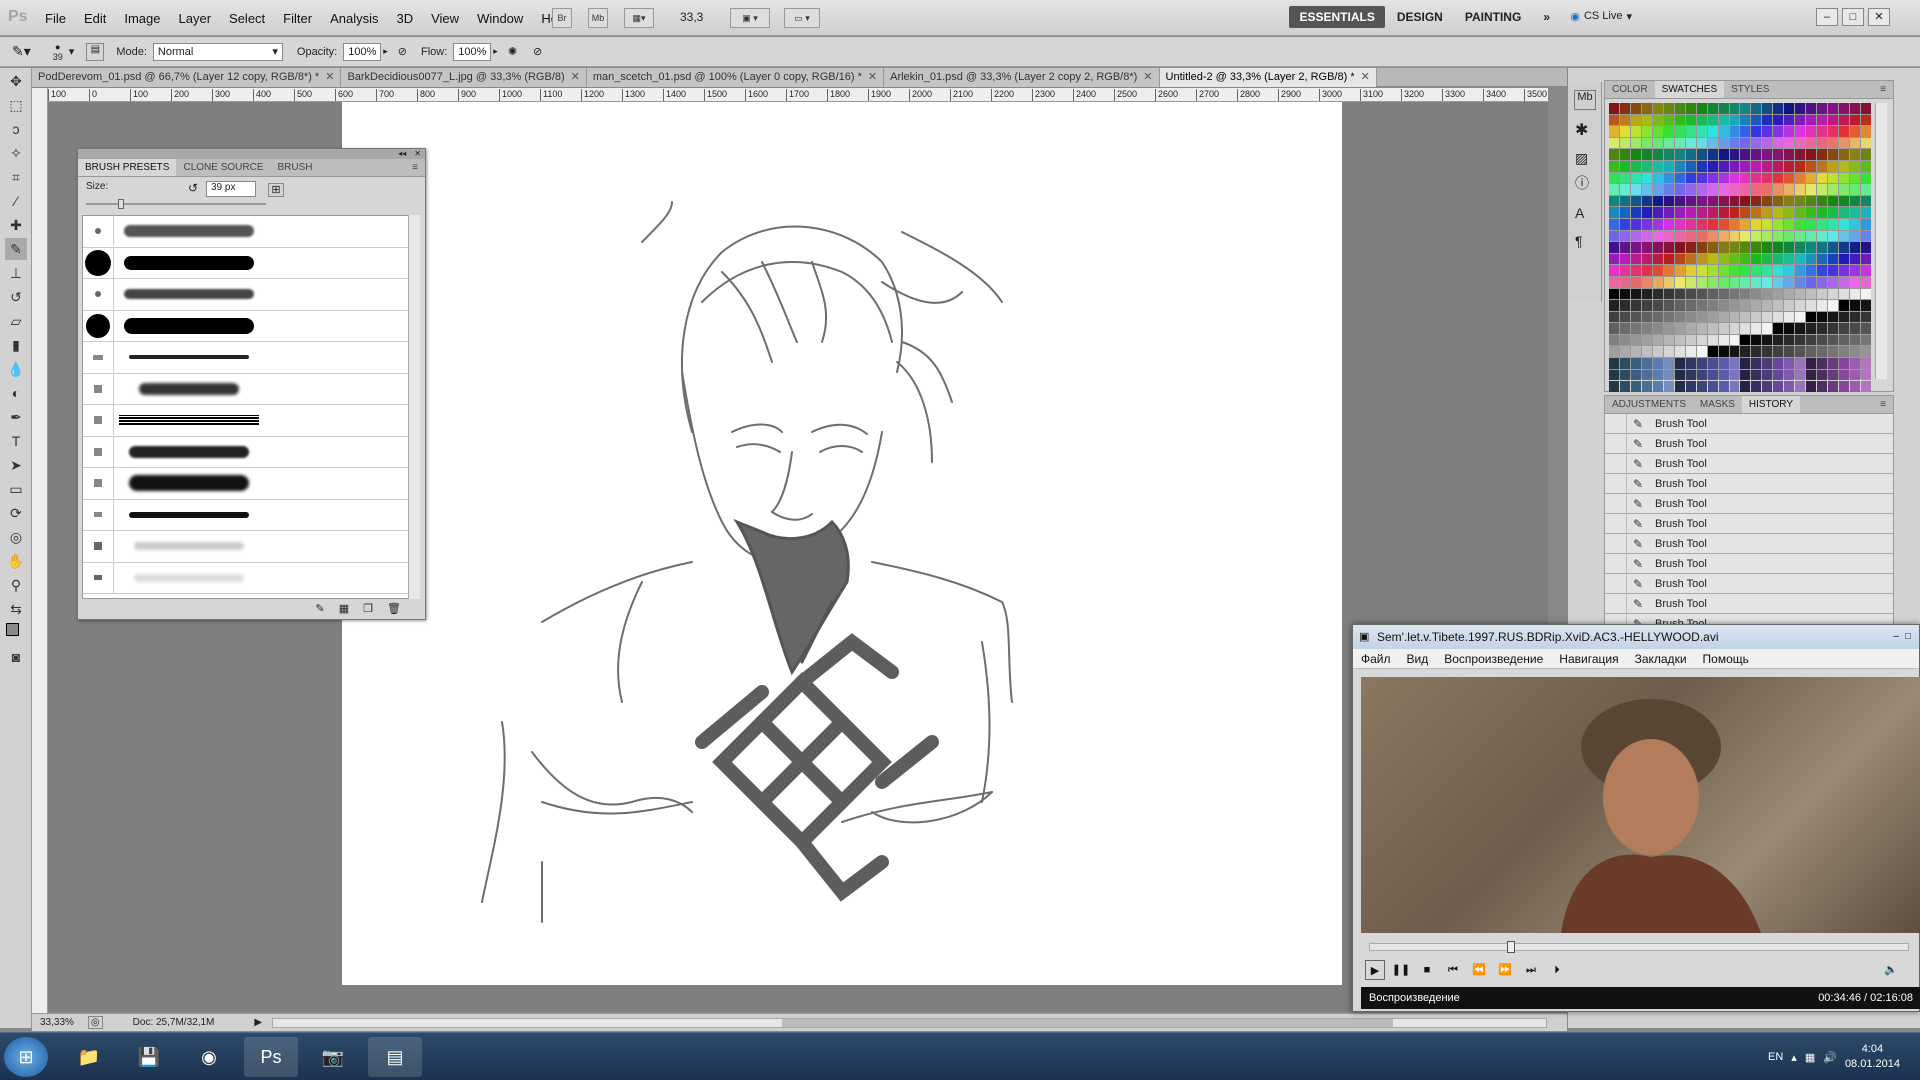  What do you see at coordinates (276, 190) in the screenshot?
I see `new-preset-icon: ⊞` at bounding box center [276, 190].